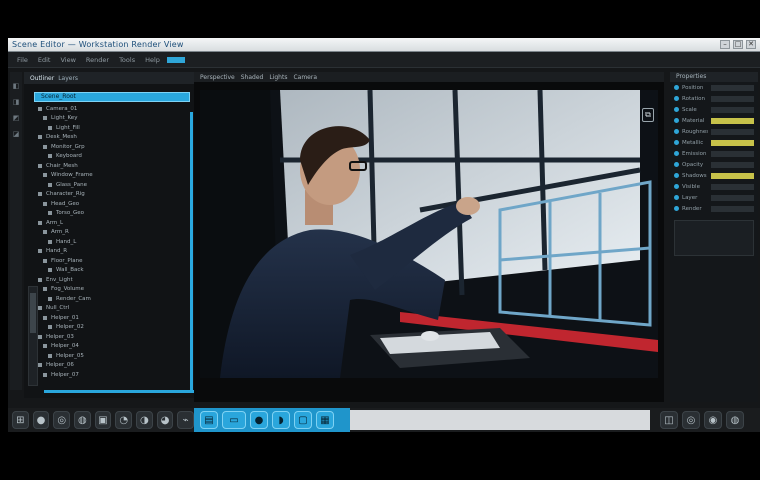 The height and width of the screenshot is (480, 760). Describe the element at coordinates (16, 102) in the screenshot. I see `rail-icon-2: ◨` at that location.